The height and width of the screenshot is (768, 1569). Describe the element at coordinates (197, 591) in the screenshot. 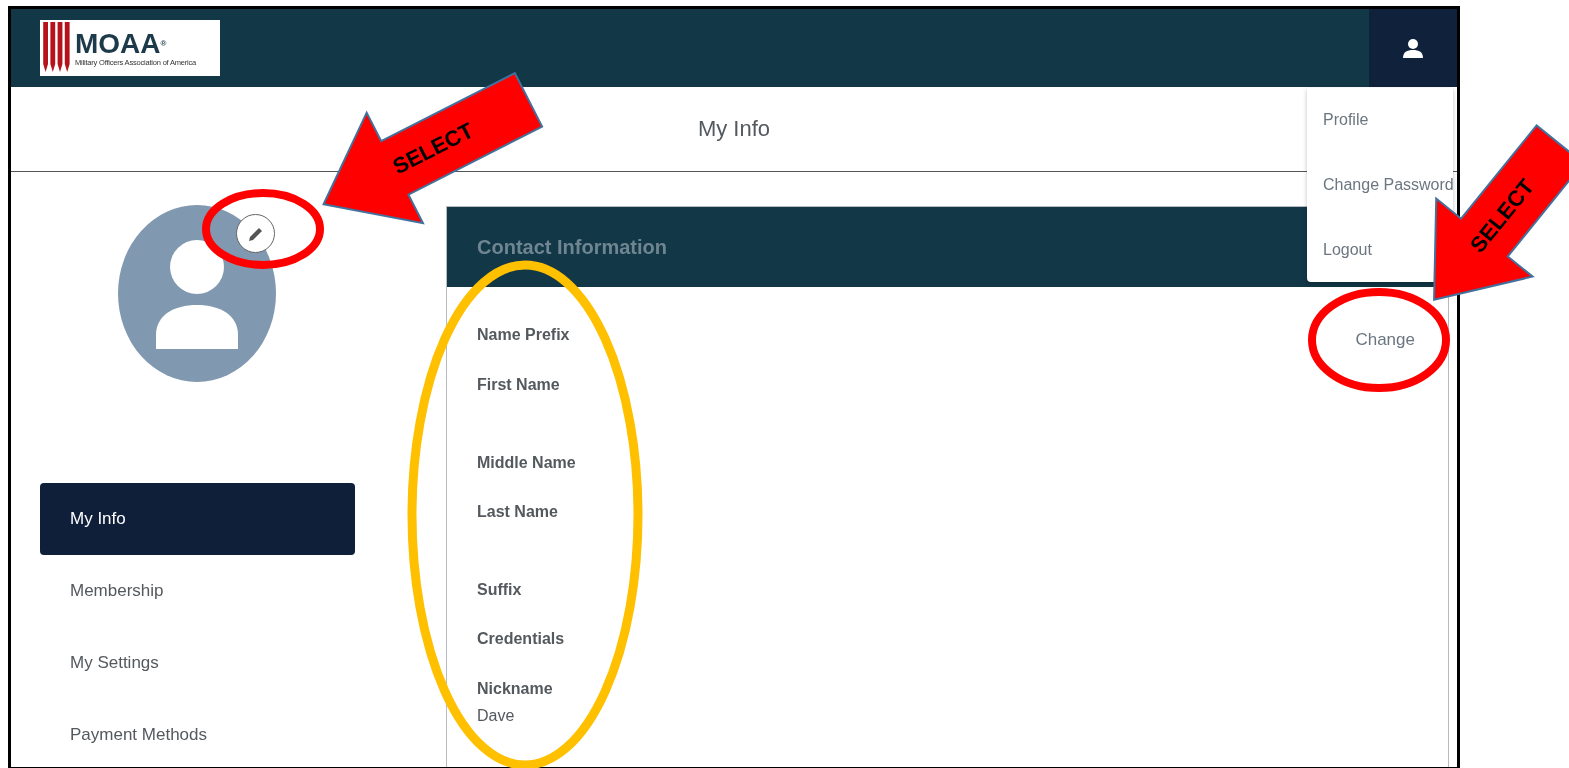

I see `sidebar-item: Membership` at that location.